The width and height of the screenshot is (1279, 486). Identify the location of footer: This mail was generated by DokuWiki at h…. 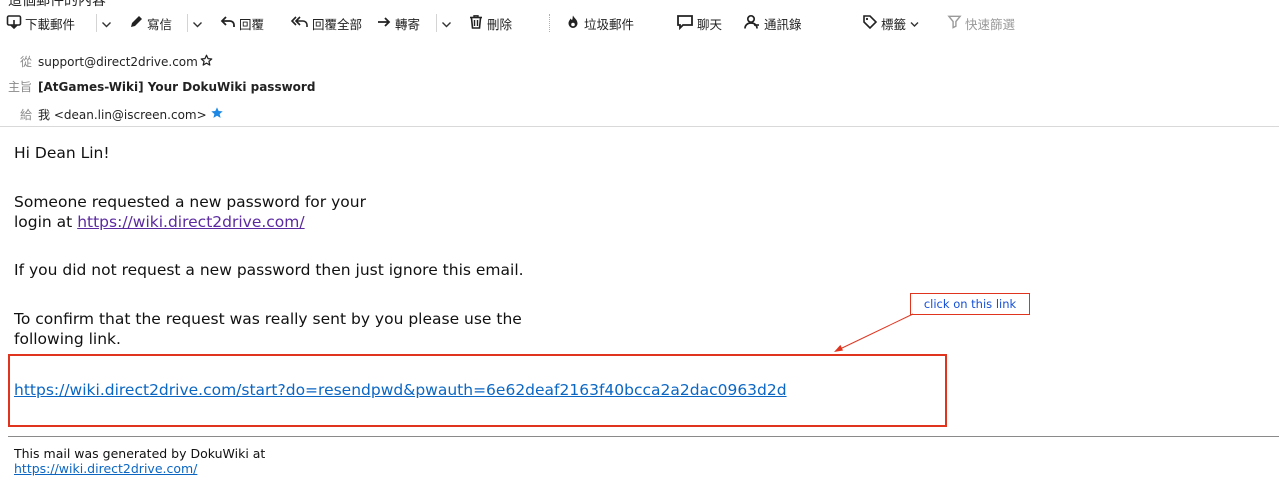
(139, 461).